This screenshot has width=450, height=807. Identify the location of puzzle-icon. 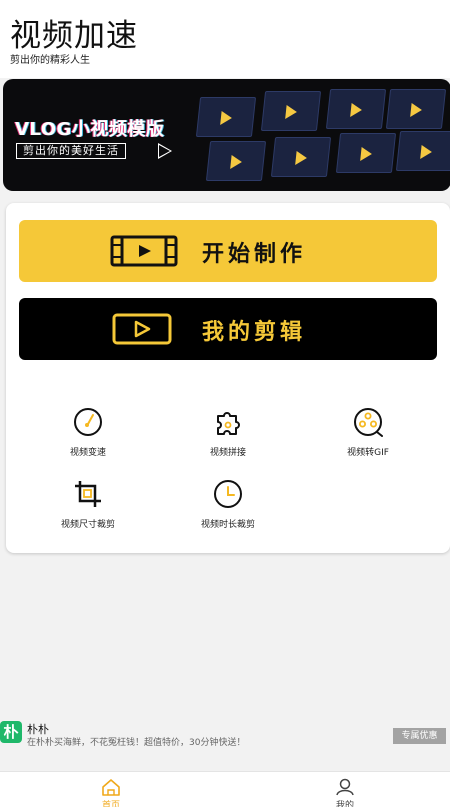
(228, 423).